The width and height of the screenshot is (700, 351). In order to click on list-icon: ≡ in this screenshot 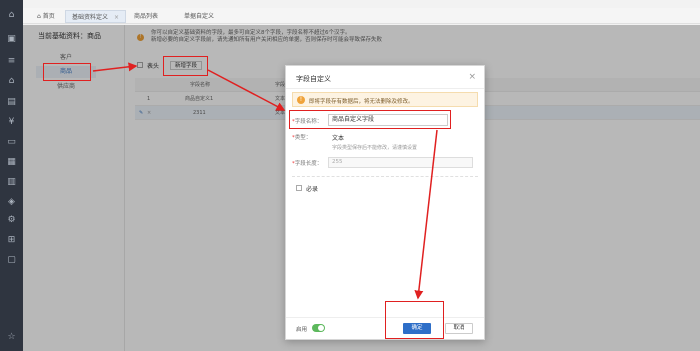, I will do `click(11, 61)`.